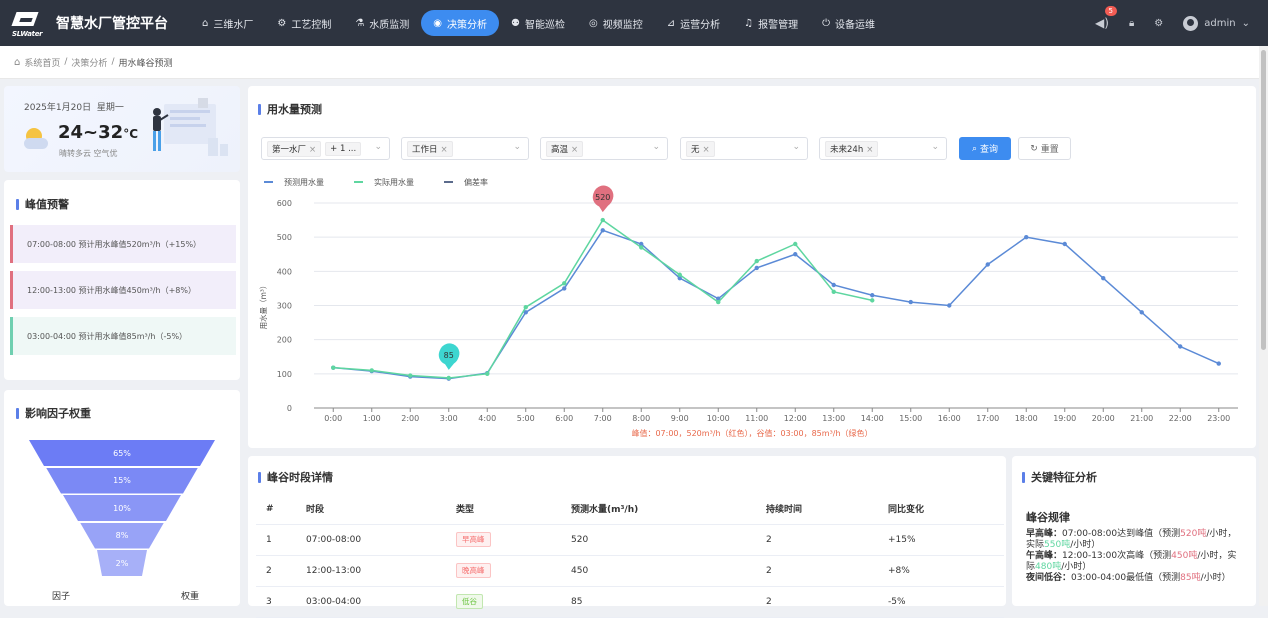  I want to click on nav-item-4: ⚉ 智能巡检, so click(538, 23).